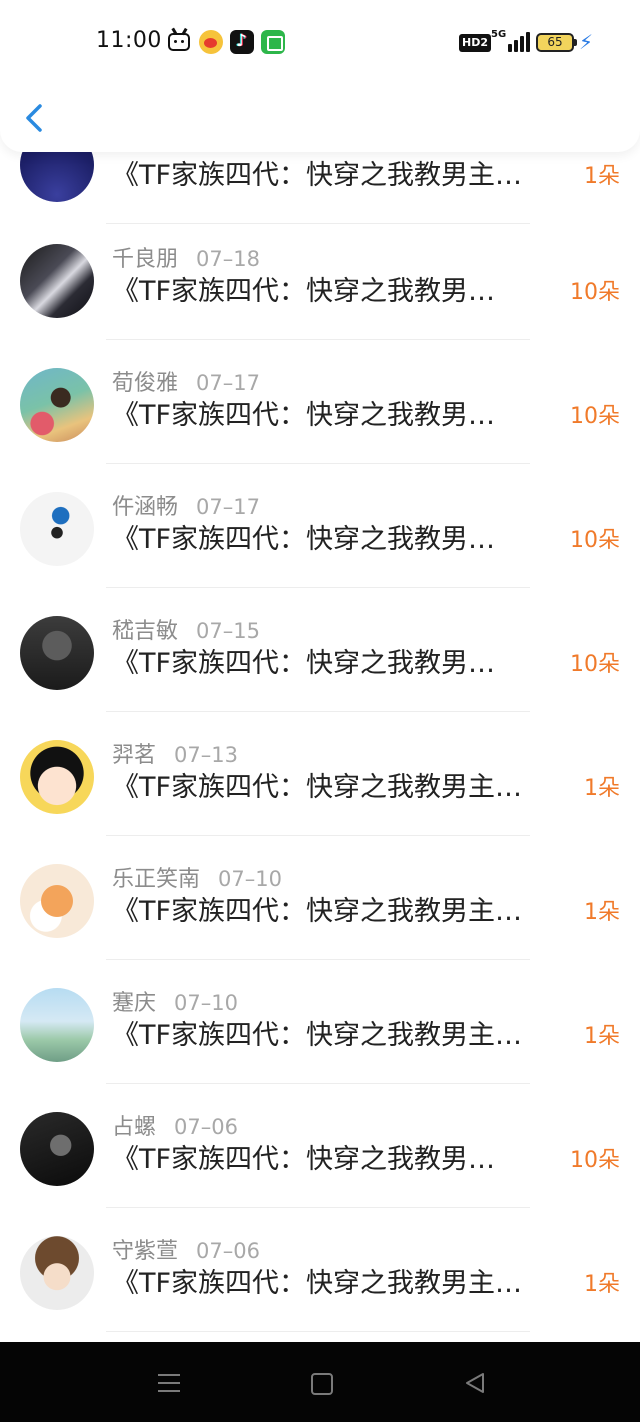 The height and width of the screenshot is (1422, 640). I want to click on list-item: 仵涵畅 07–17 《TF家族四代：快穿之我教男… 10朵, so click(320, 526).